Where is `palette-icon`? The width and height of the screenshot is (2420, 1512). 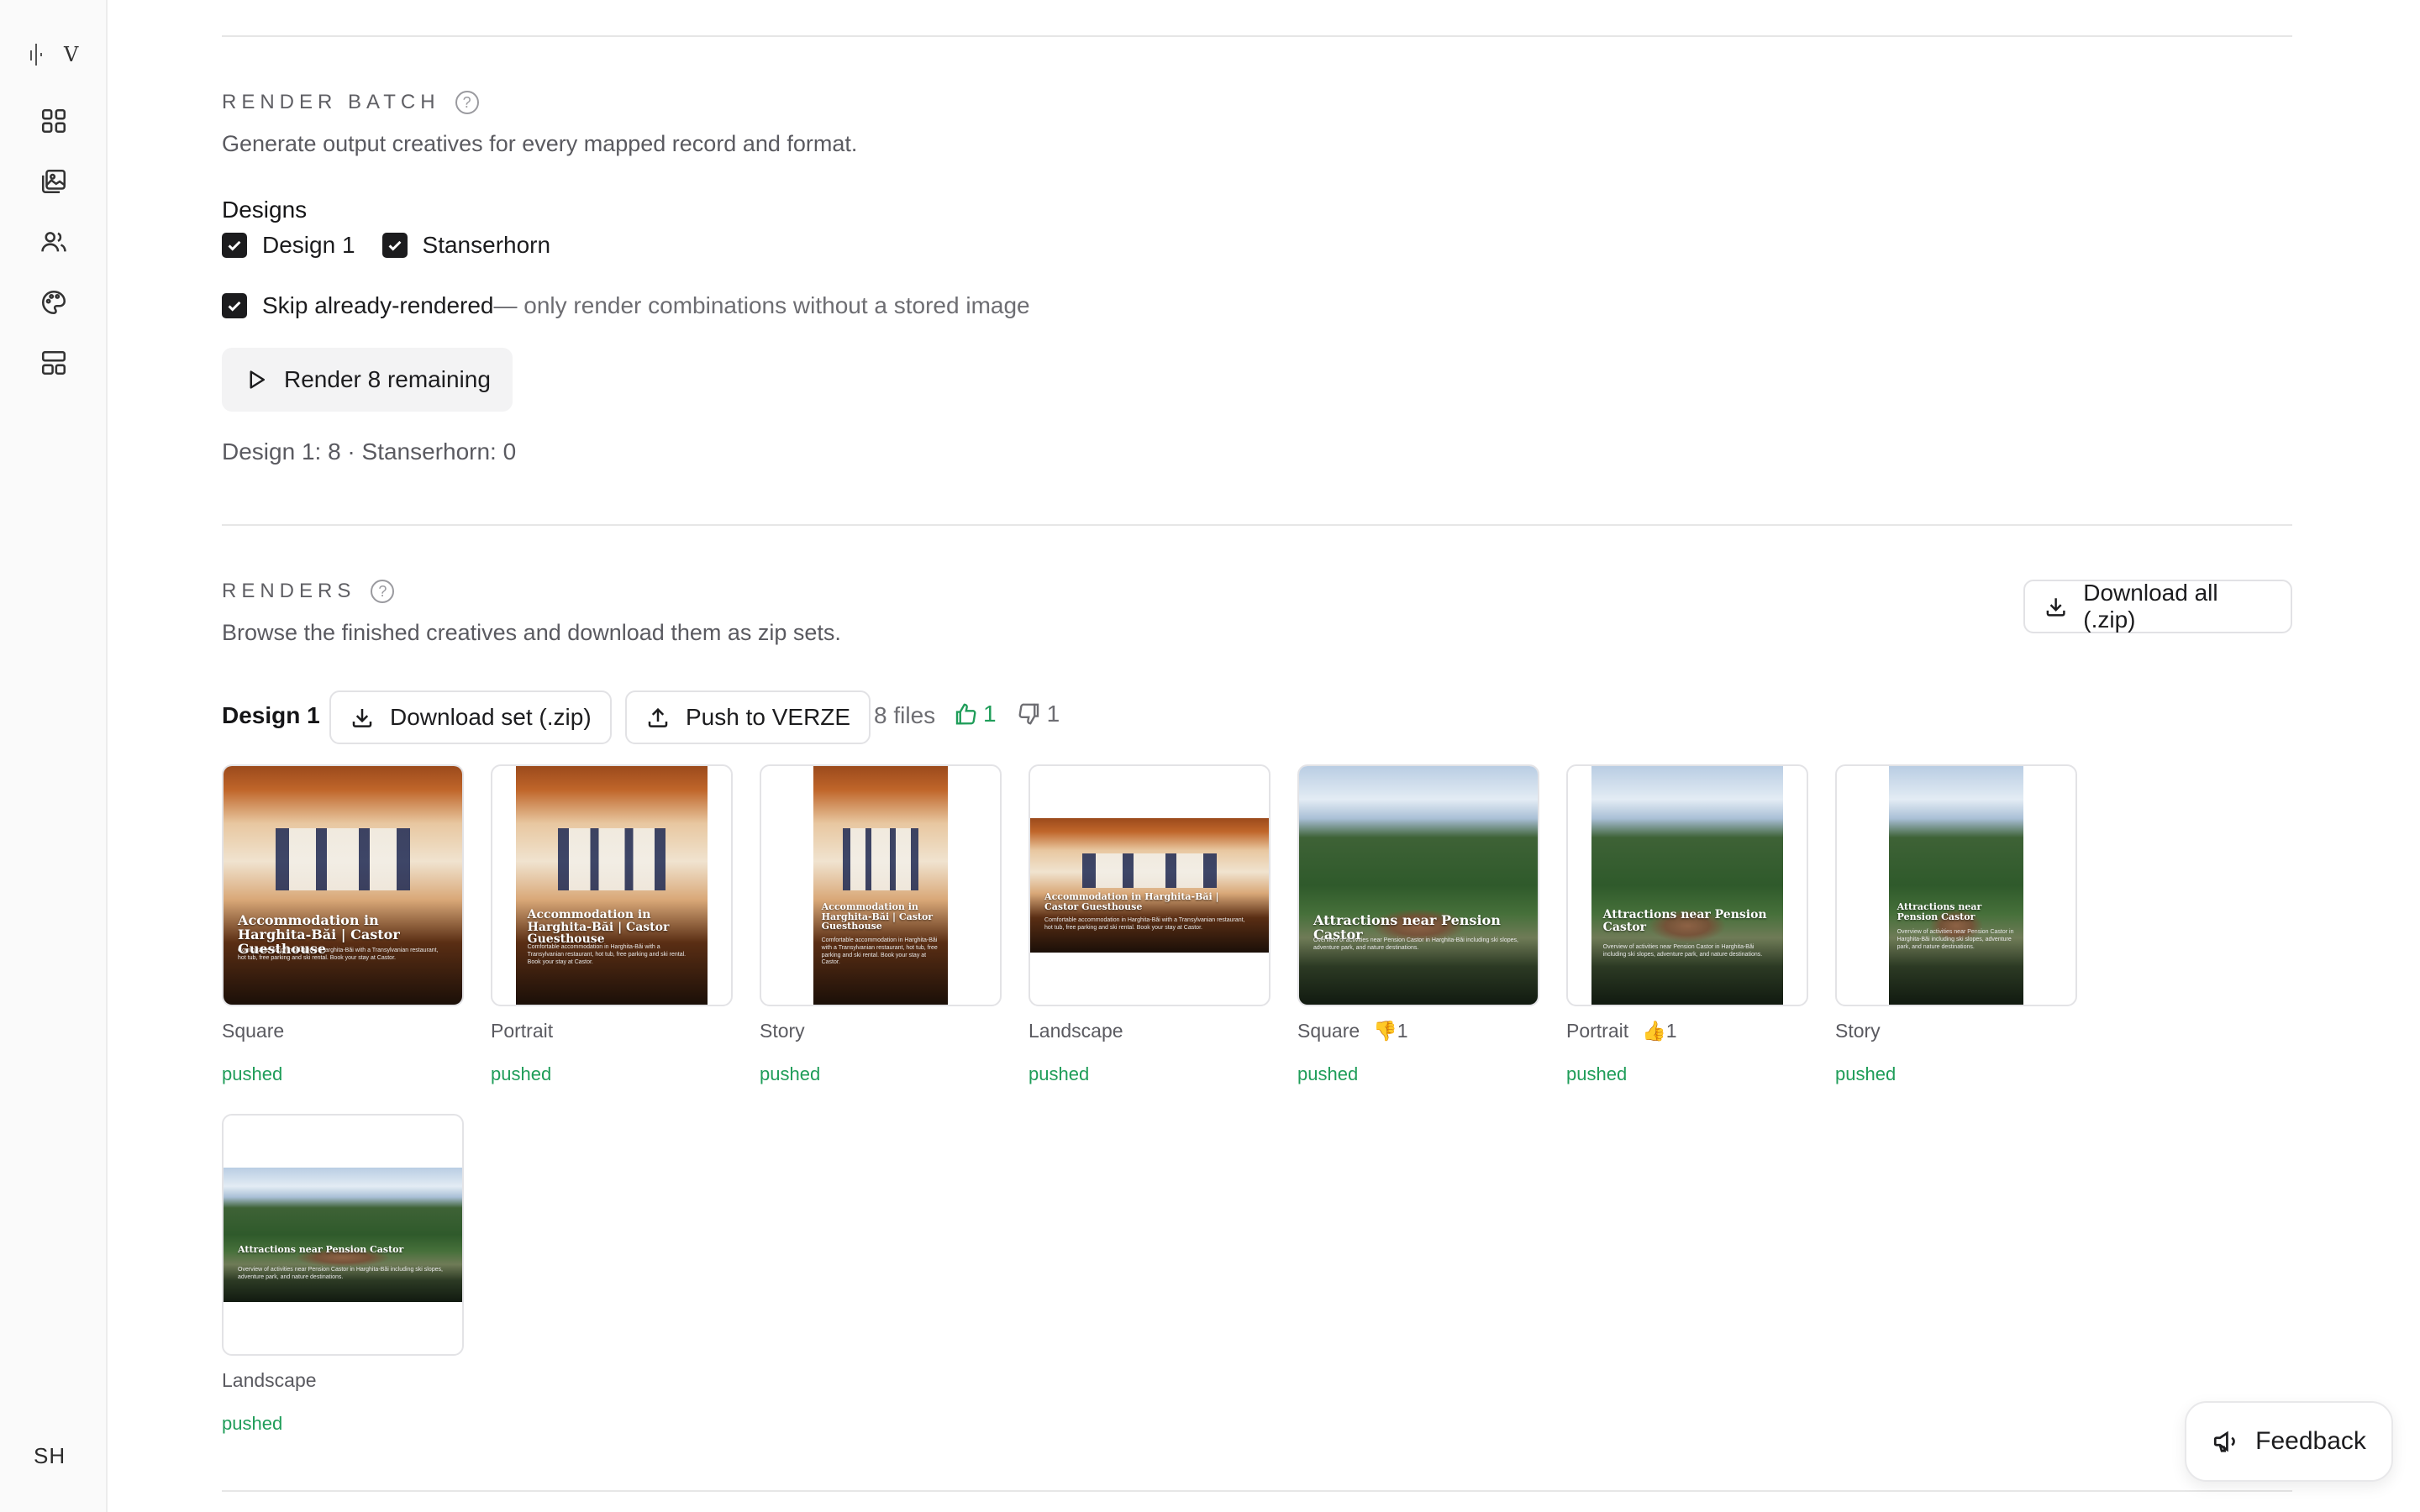 palette-icon is located at coordinates (54, 302).